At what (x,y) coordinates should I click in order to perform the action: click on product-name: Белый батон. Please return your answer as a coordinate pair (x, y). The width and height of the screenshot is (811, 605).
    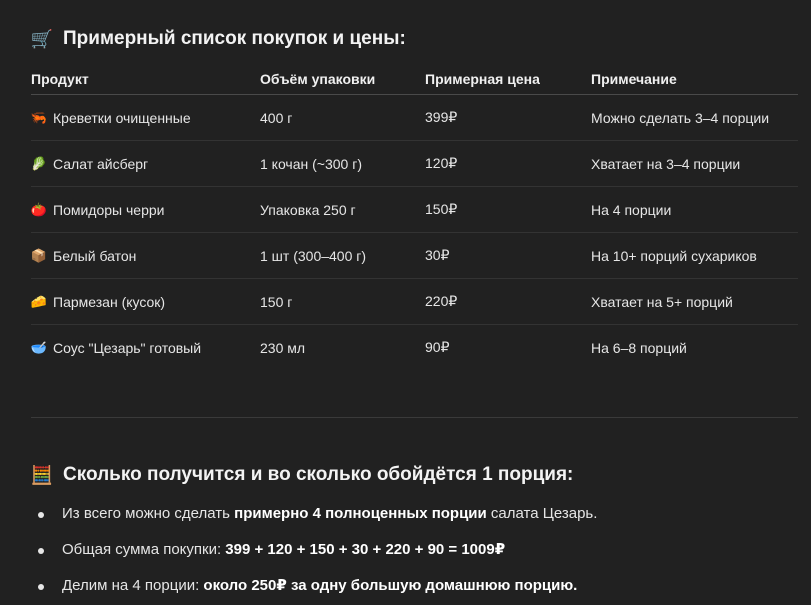
    Looking at the image, I should click on (95, 256).